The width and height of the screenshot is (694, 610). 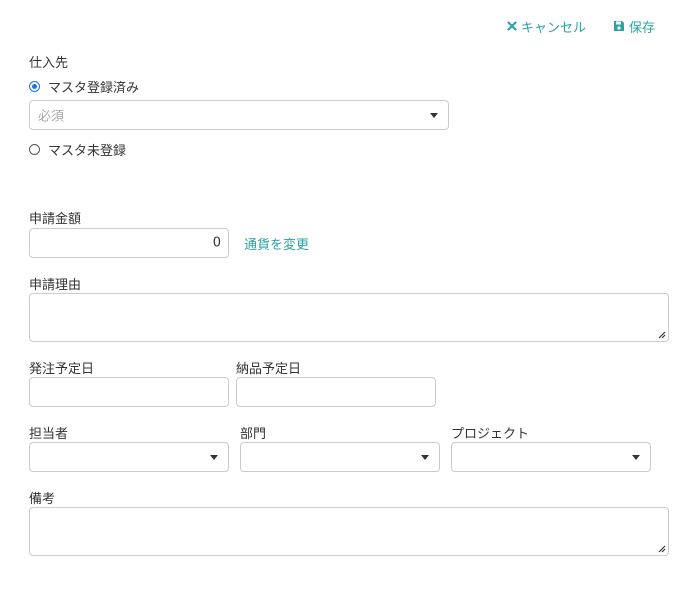 What do you see at coordinates (276, 243) in the screenshot?
I see `change-currency-link: 通貨を変更` at bounding box center [276, 243].